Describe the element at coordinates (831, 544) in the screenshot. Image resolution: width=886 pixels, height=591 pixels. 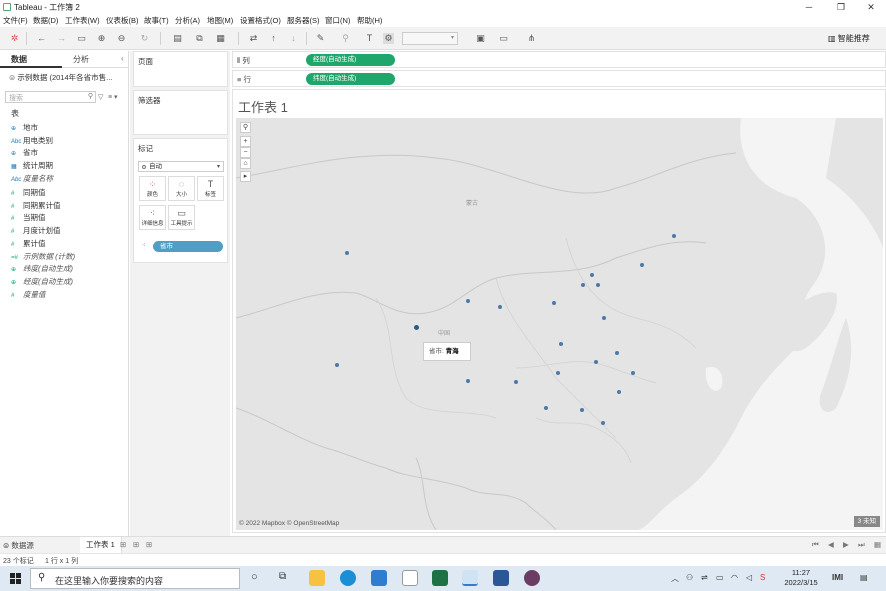
I see `prev-sheet-icon: ◀` at that location.